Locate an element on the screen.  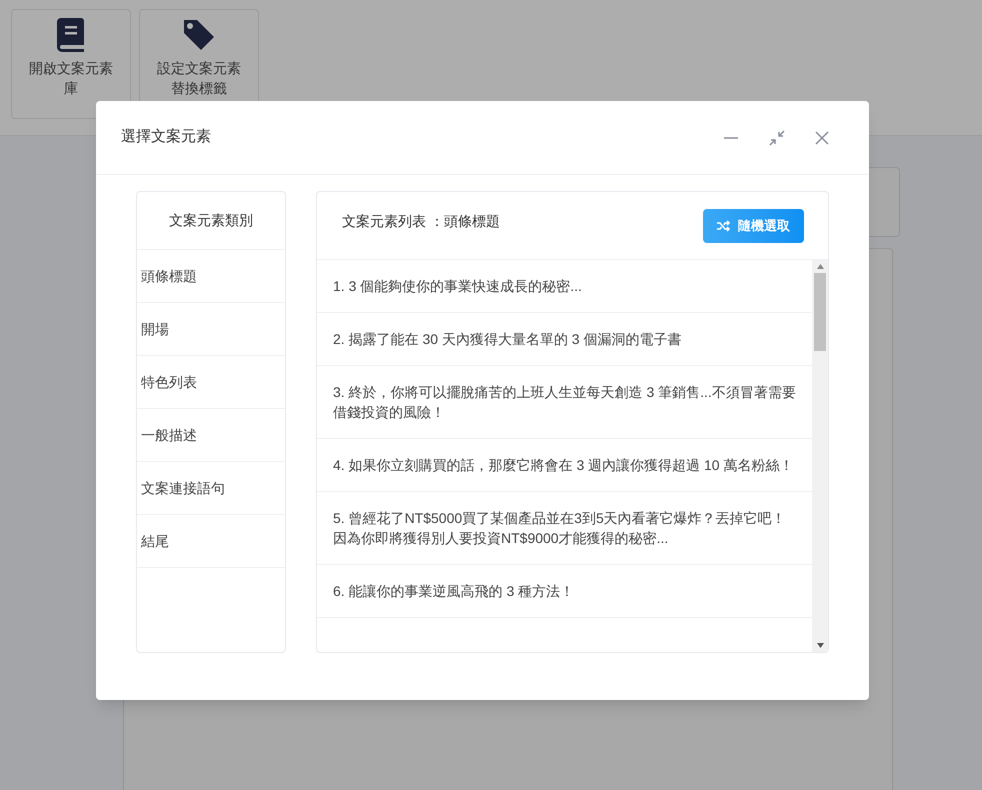
list-item: 2. 揭露了能在 30 天內獲得大量名單的 3 個漏洞的電子書 is located at coordinates (564, 339).